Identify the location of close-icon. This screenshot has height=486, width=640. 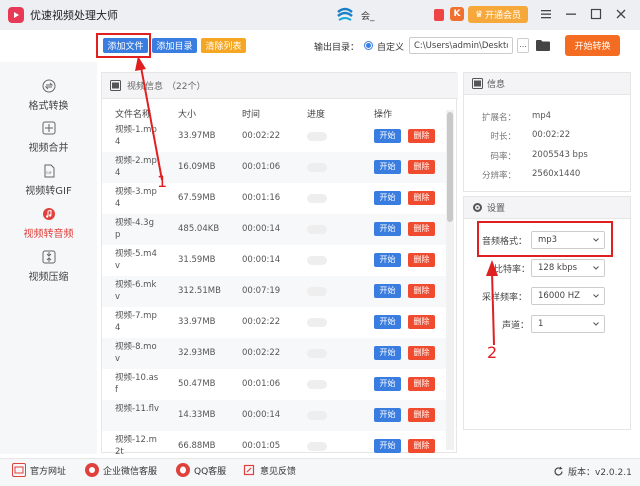
(621, 14).